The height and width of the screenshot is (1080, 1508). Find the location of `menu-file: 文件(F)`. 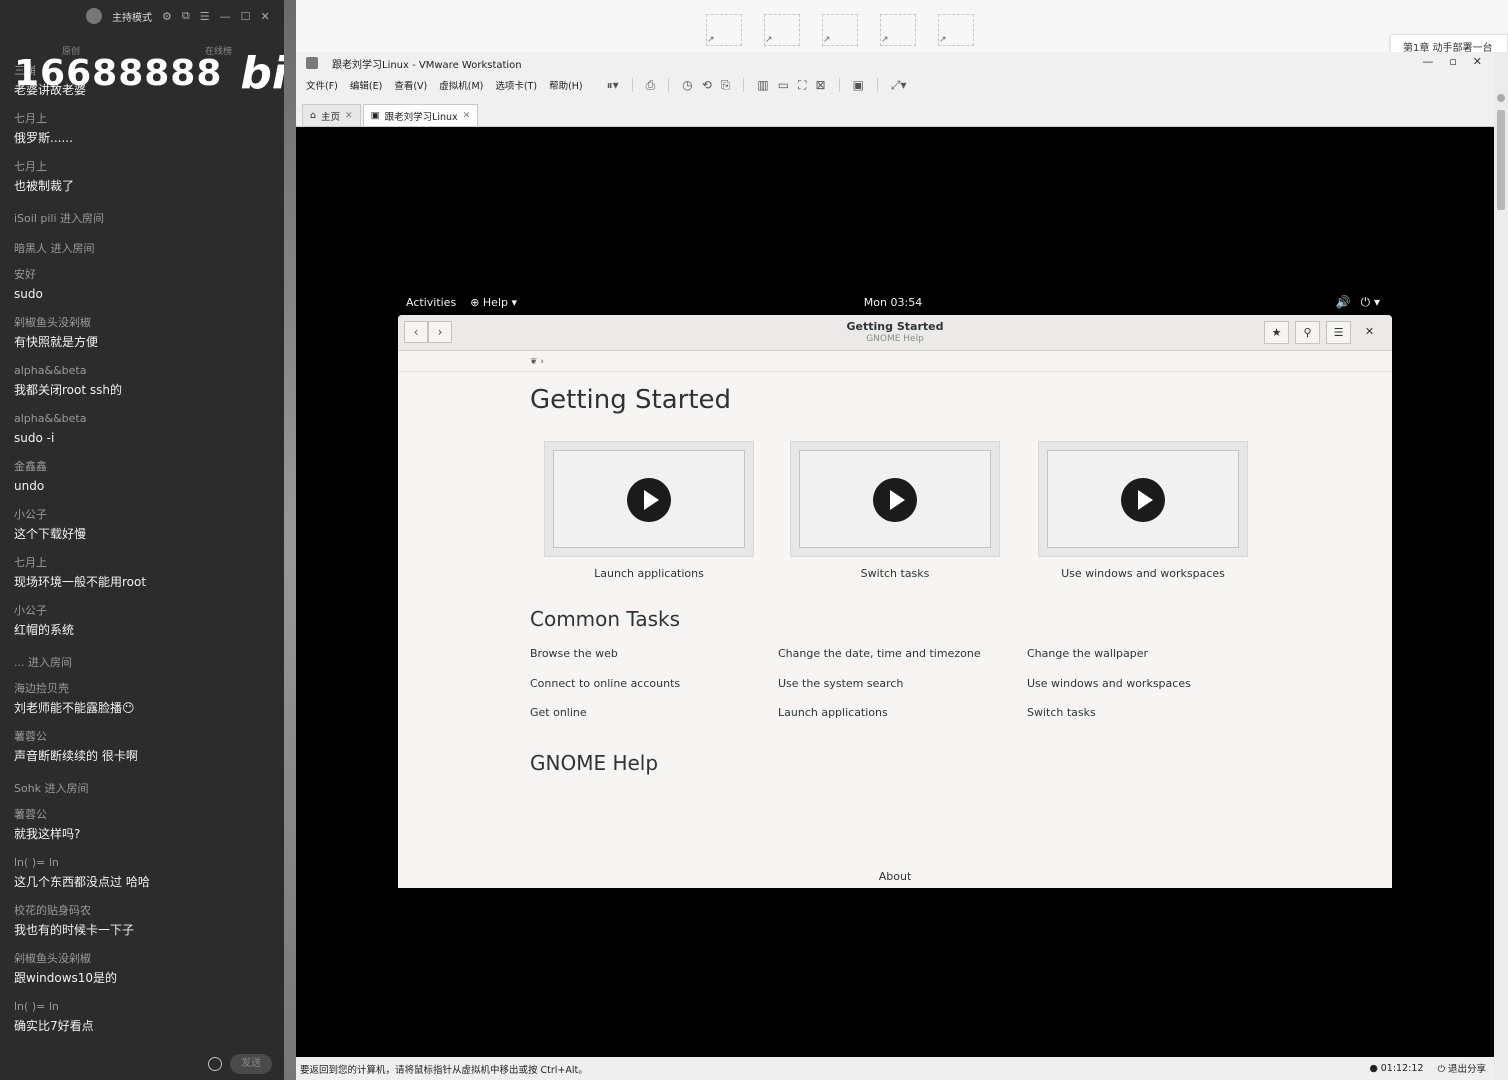

menu-file: 文件(F) is located at coordinates (322, 85).